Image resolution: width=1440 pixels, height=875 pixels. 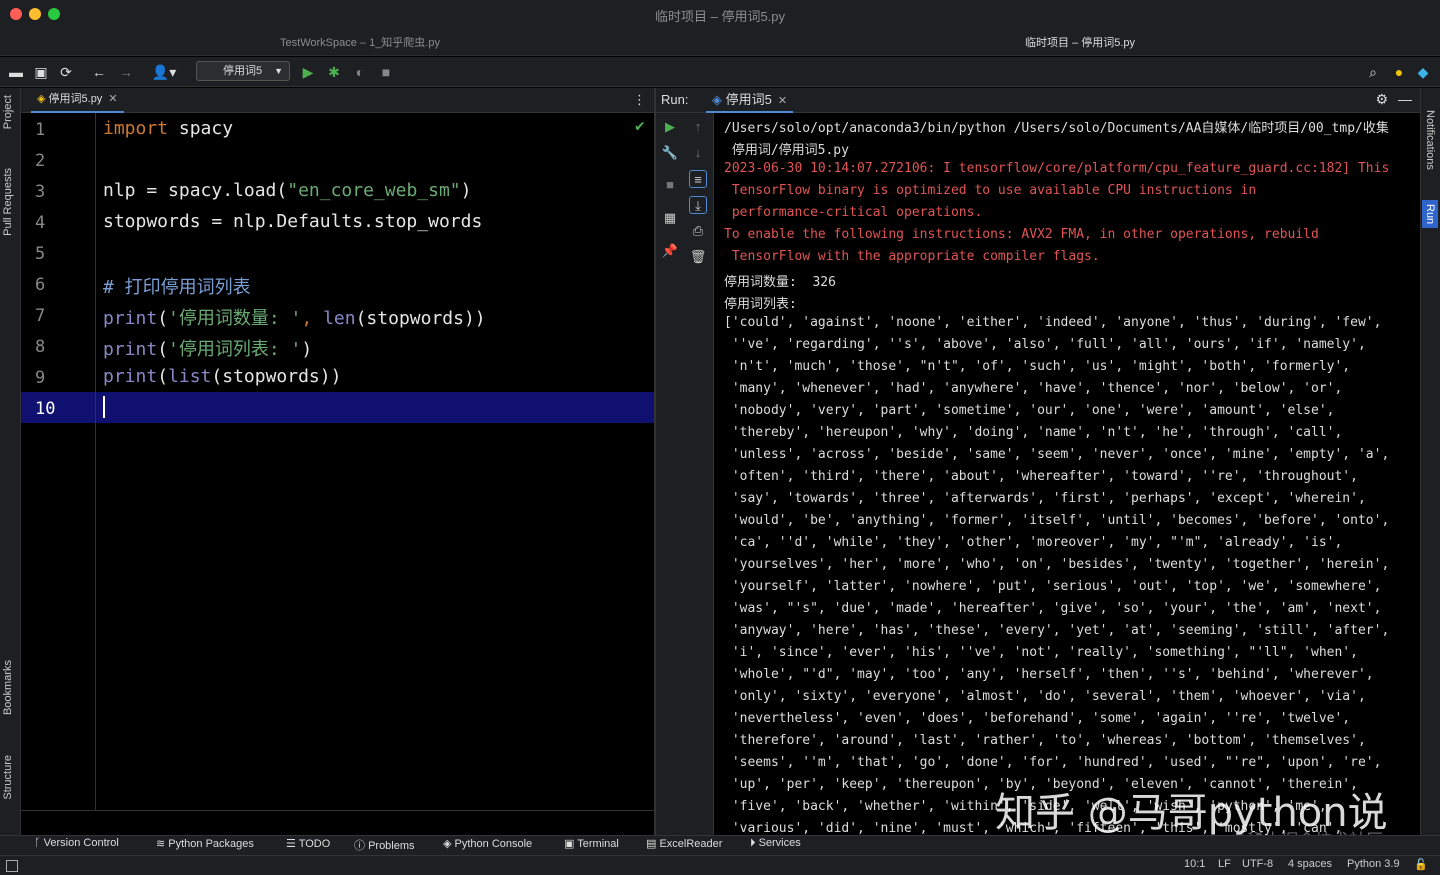 What do you see at coordinates (201, 128) in the screenshot?
I see `code-token: spacy` at bounding box center [201, 128].